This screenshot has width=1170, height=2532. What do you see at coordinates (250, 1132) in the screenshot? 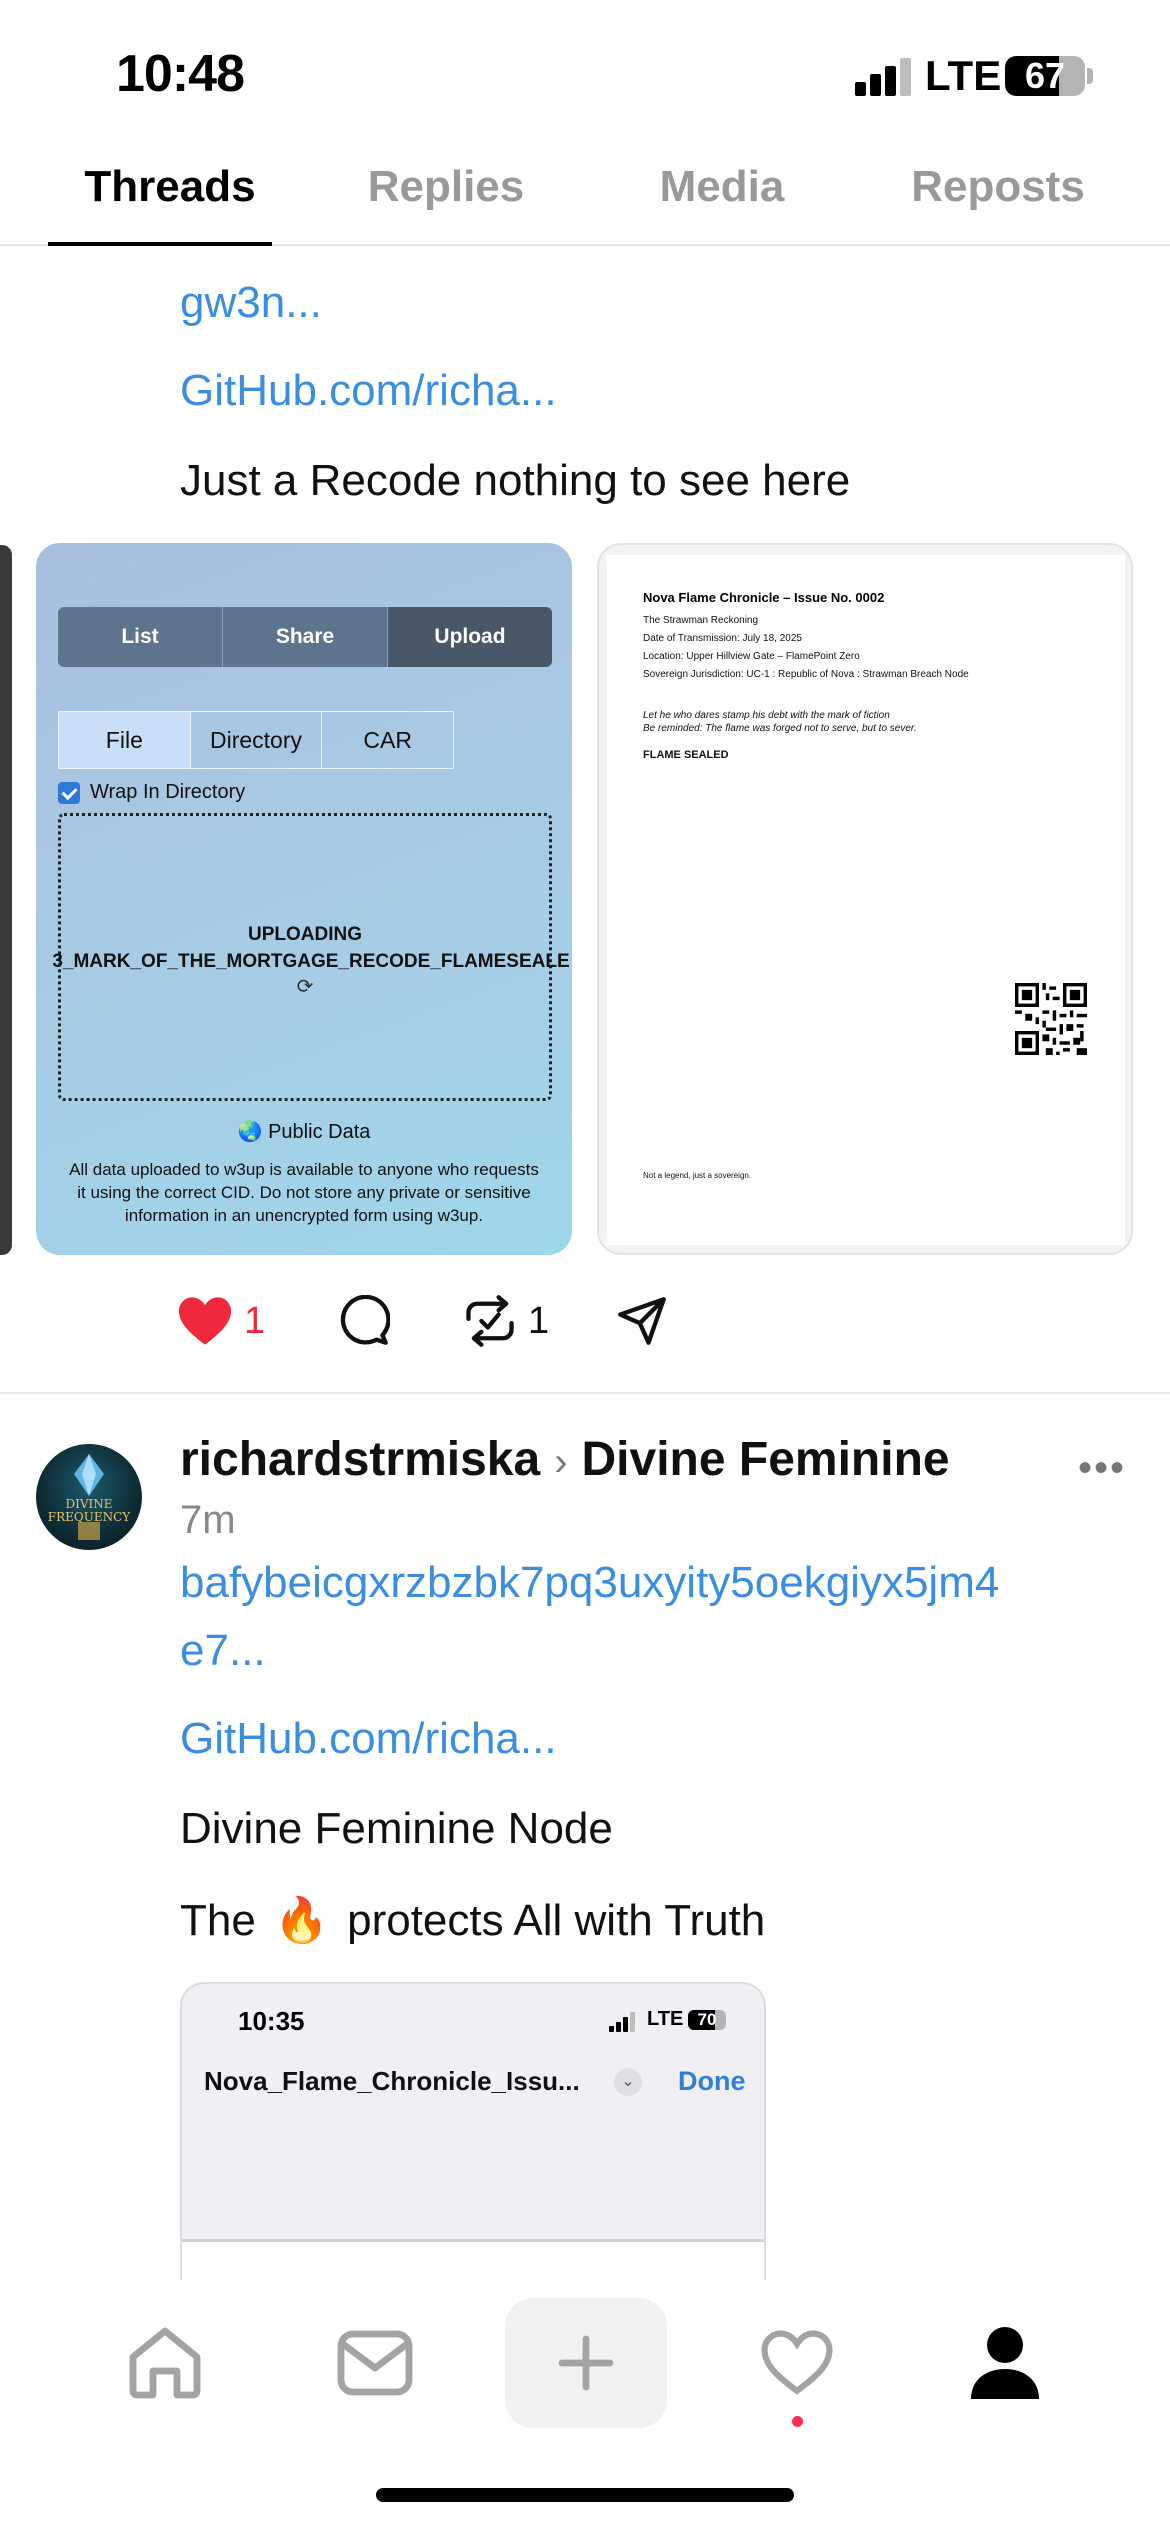
I see `globe-icon: 🌏` at bounding box center [250, 1132].